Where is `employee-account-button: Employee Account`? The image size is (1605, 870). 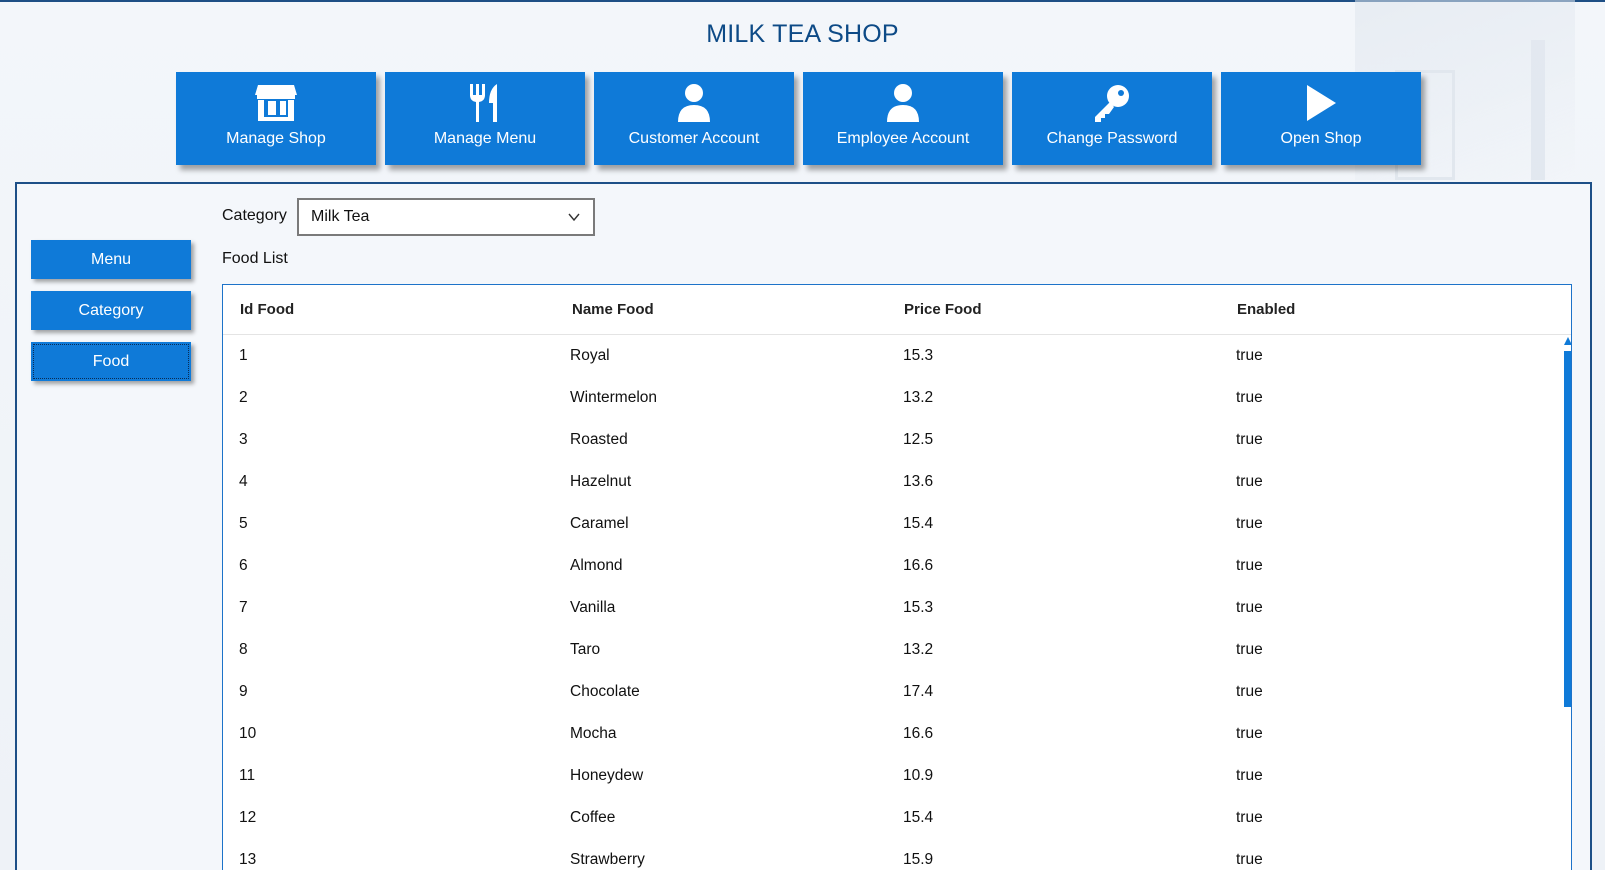 employee-account-button: Employee Account is located at coordinates (903, 118).